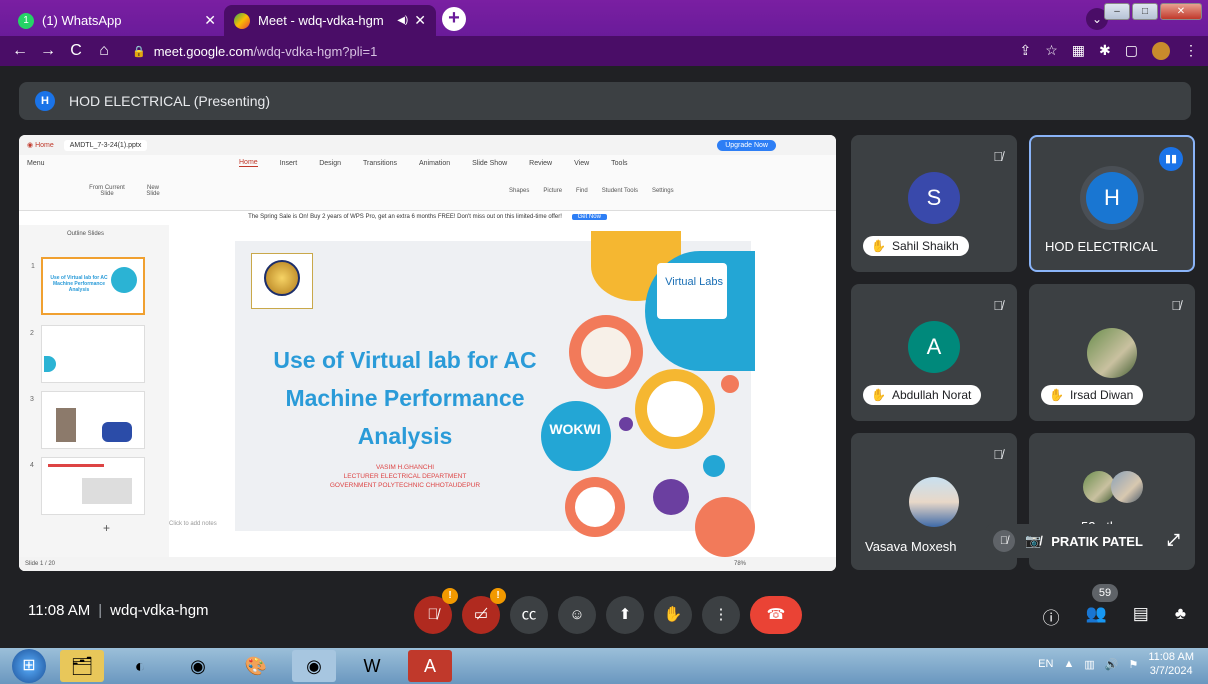 The height and width of the screenshot is (684, 1208). I want to click on participant-name: HOD ELECTRICAL, so click(1101, 246).